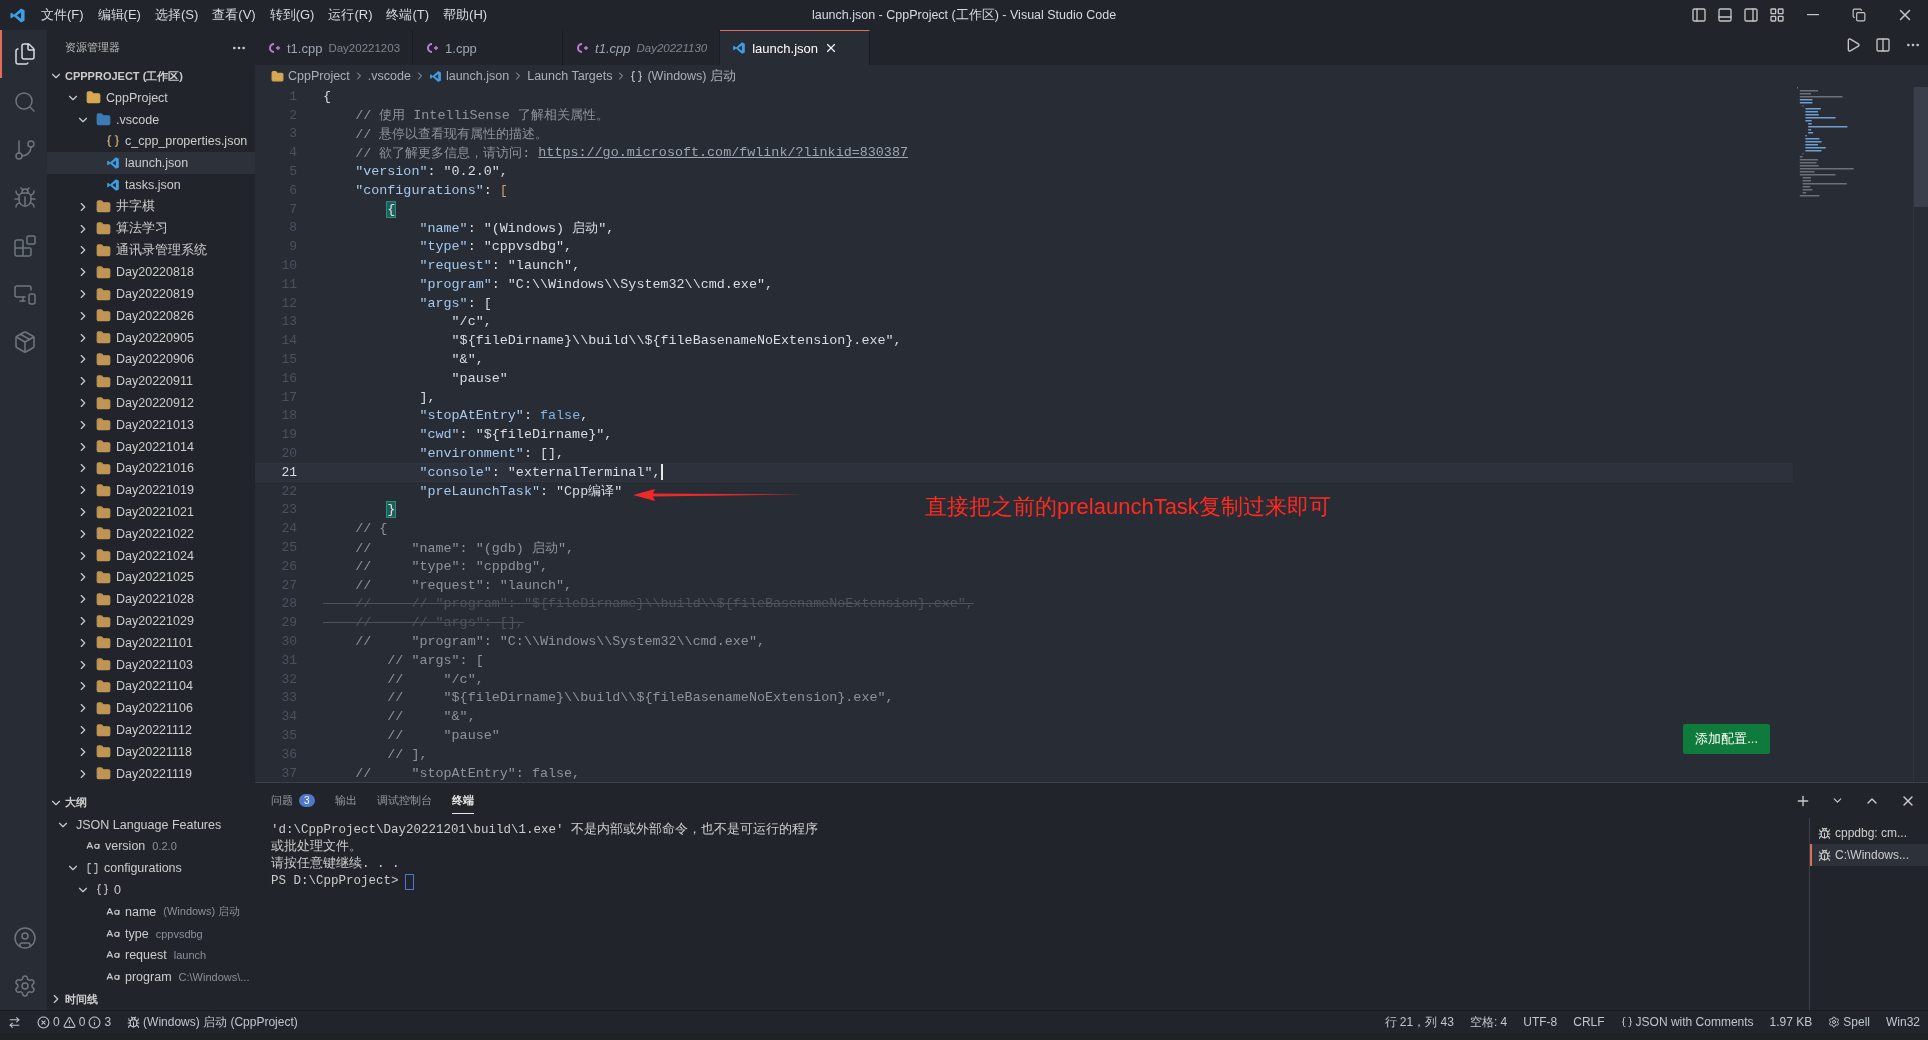 This screenshot has height=1040, width=1928. Describe the element at coordinates (151, 294) in the screenshot. I see `file-tree-item: Day20220819` at that location.